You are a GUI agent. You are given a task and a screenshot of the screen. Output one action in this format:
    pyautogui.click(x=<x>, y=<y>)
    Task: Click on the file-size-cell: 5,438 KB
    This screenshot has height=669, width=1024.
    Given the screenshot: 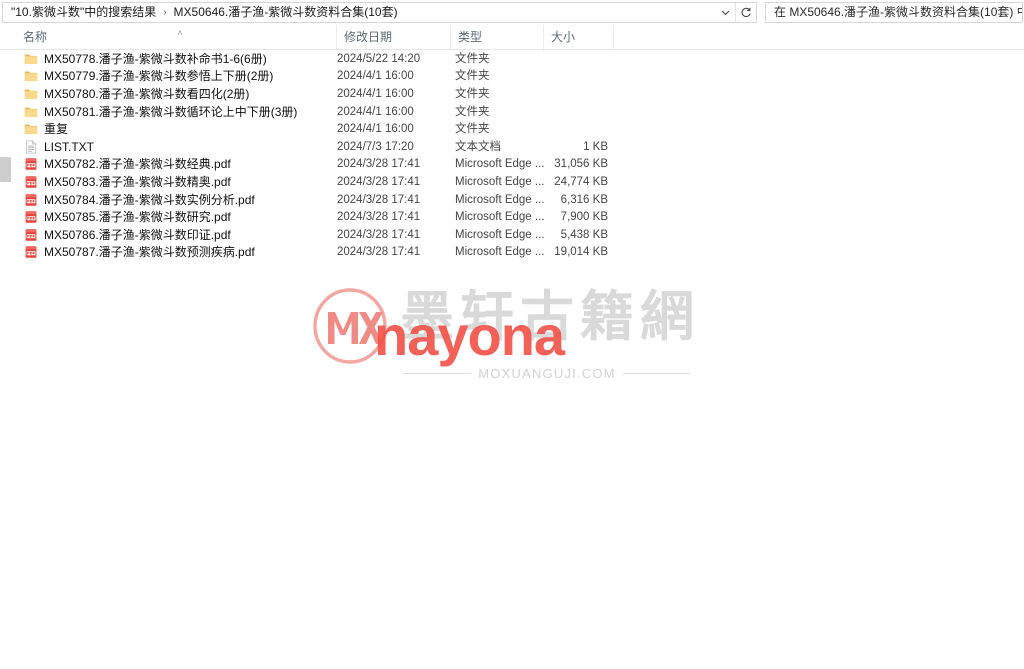 What is the action you would take?
    pyautogui.click(x=584, y=234)
    